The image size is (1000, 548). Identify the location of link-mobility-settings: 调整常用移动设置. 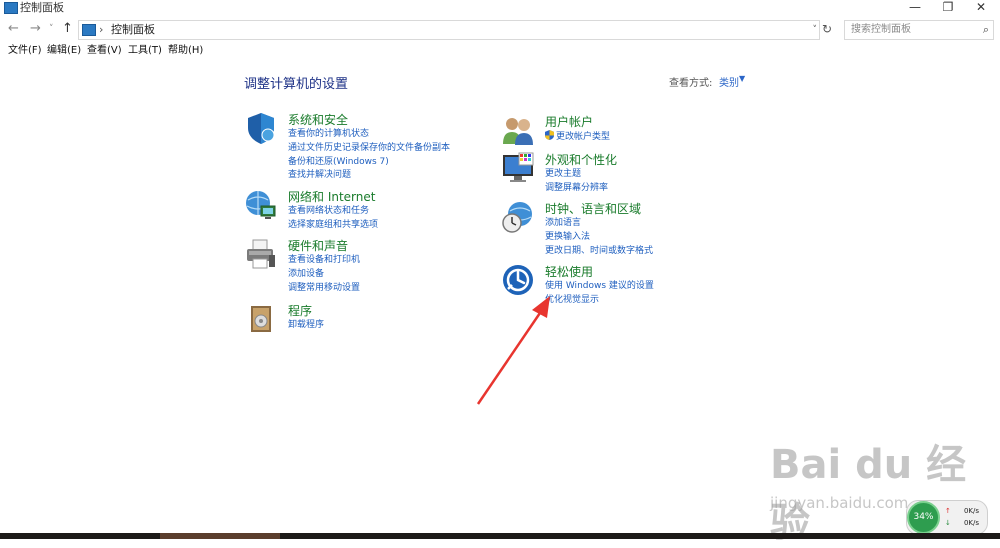
(324, 289).